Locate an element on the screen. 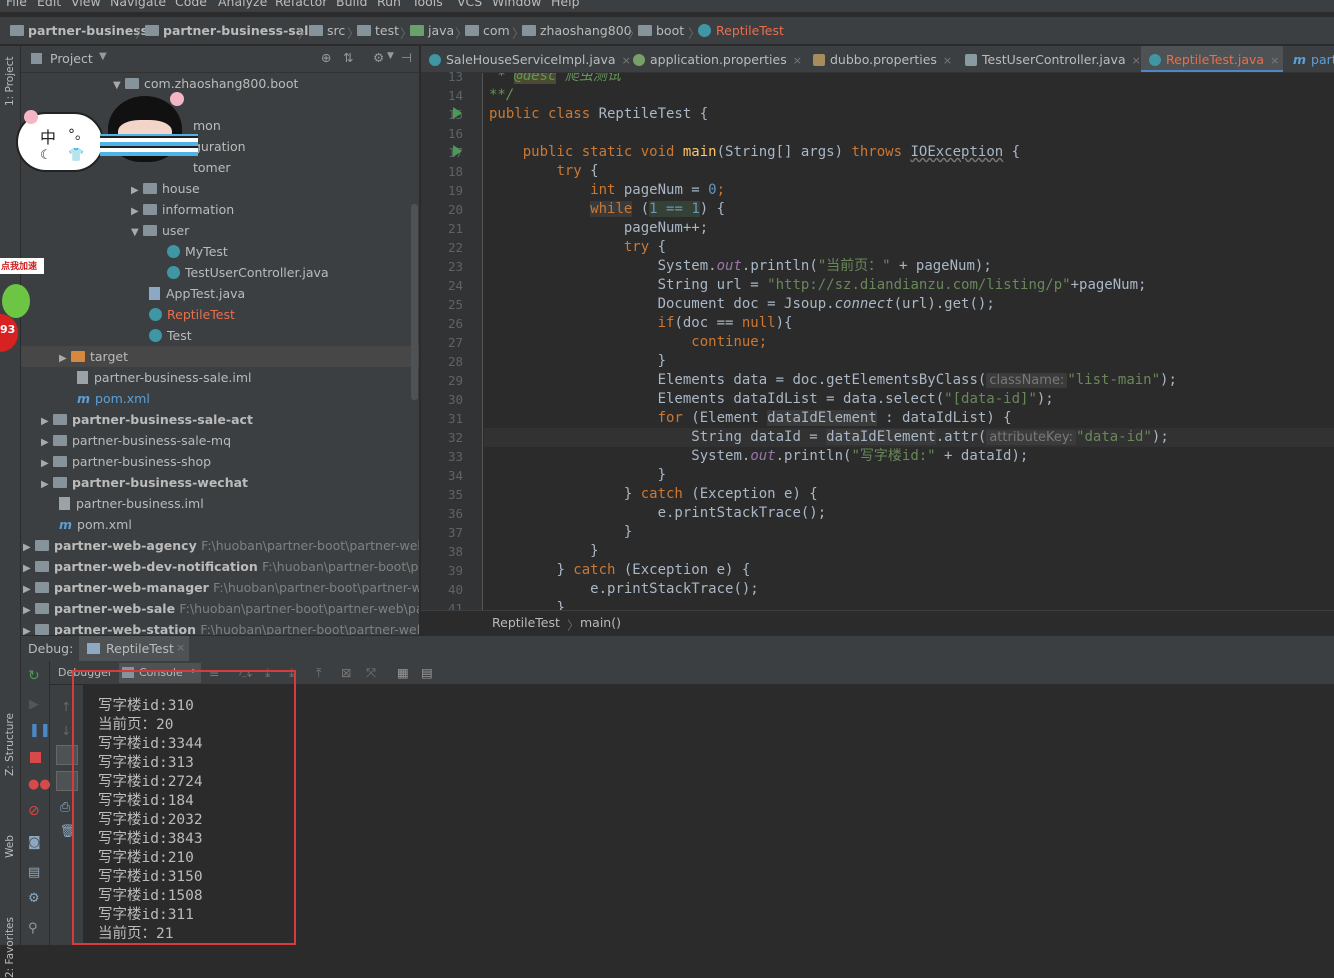 This screenshot has height=978, width=1334. run-main-icon is located at coordinates (457, 151).